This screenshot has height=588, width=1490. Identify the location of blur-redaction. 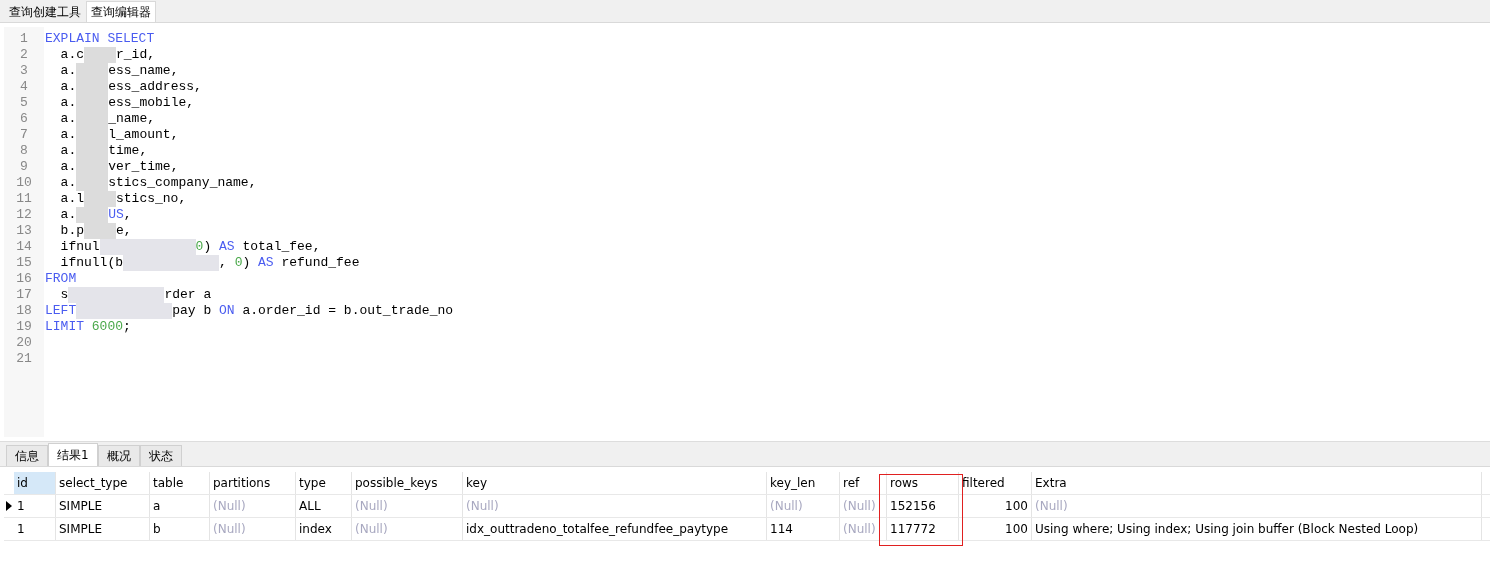
(100, 55).